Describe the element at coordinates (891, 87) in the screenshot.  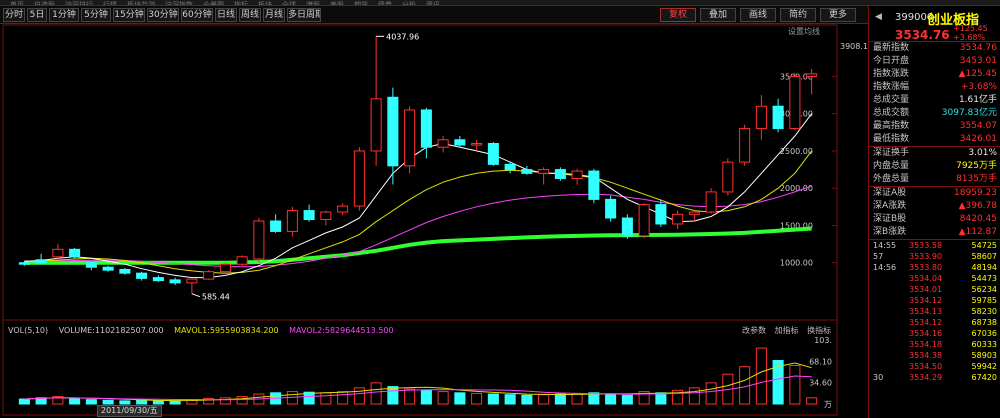
I see `stat-label: 指数涨幅` at that location.